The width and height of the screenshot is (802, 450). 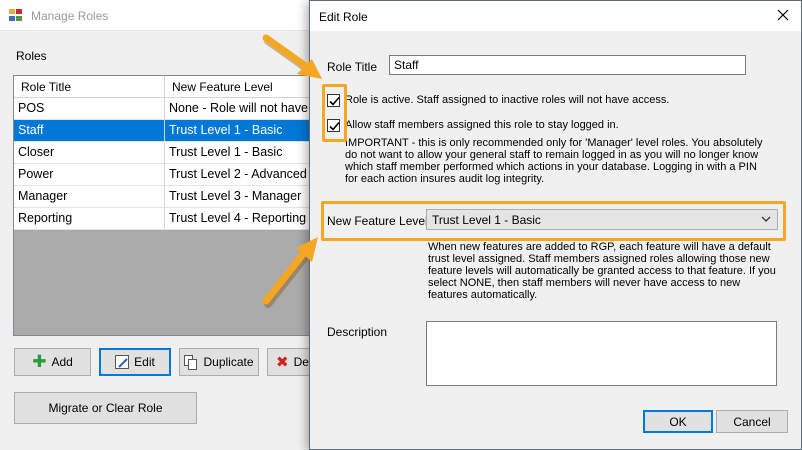 What do you see at coordinates (292, 171) in the screenshot?
I see `annotation-arrows` at bounding box center [292, 171].